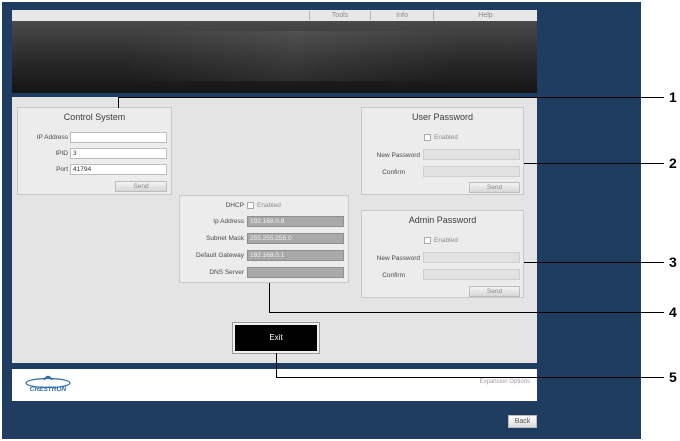  What do you see at coordinates (48, 385) in the screenshot?
I see `crestron-logo: CRESTRON` at bounding box center [48, 385].